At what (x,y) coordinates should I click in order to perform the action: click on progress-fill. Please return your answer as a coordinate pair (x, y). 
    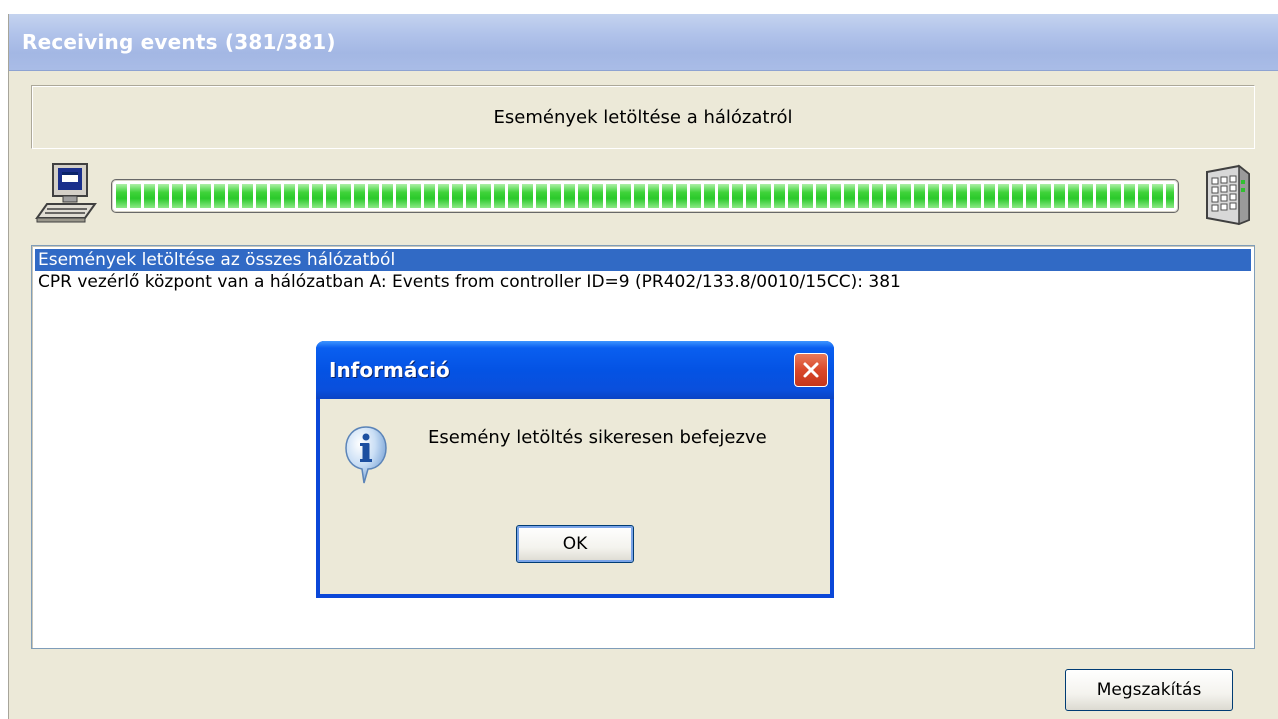
    Looking at the image, I should click on (645, 196).